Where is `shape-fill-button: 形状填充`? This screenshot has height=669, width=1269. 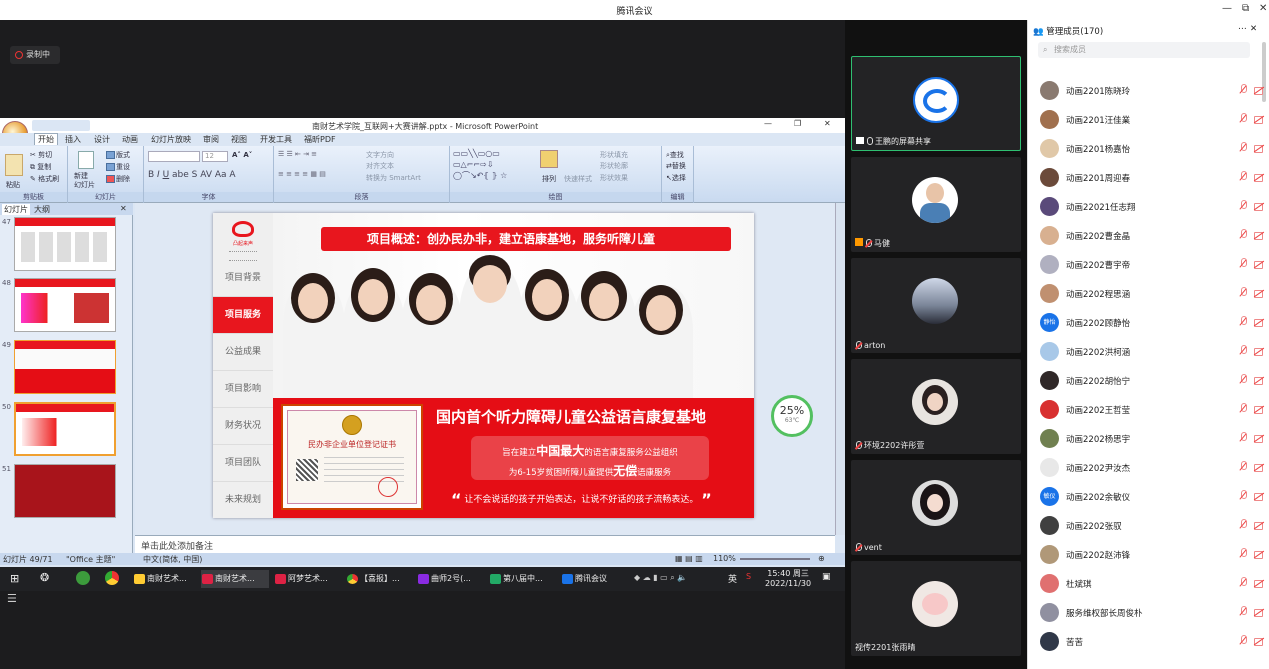
shape-fill-button: 形状填充 is located at coordinates (614, 155).